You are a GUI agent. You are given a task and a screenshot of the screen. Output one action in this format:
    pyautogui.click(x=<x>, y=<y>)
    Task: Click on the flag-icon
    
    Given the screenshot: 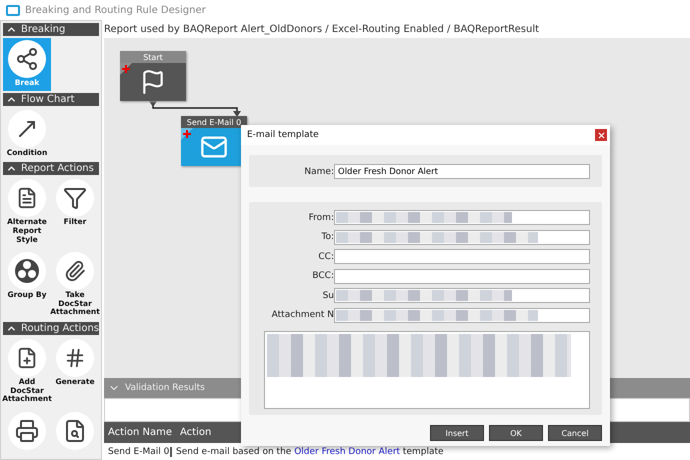 What is the action you would take?
    pyautogui.click(x=153, y=82)
    